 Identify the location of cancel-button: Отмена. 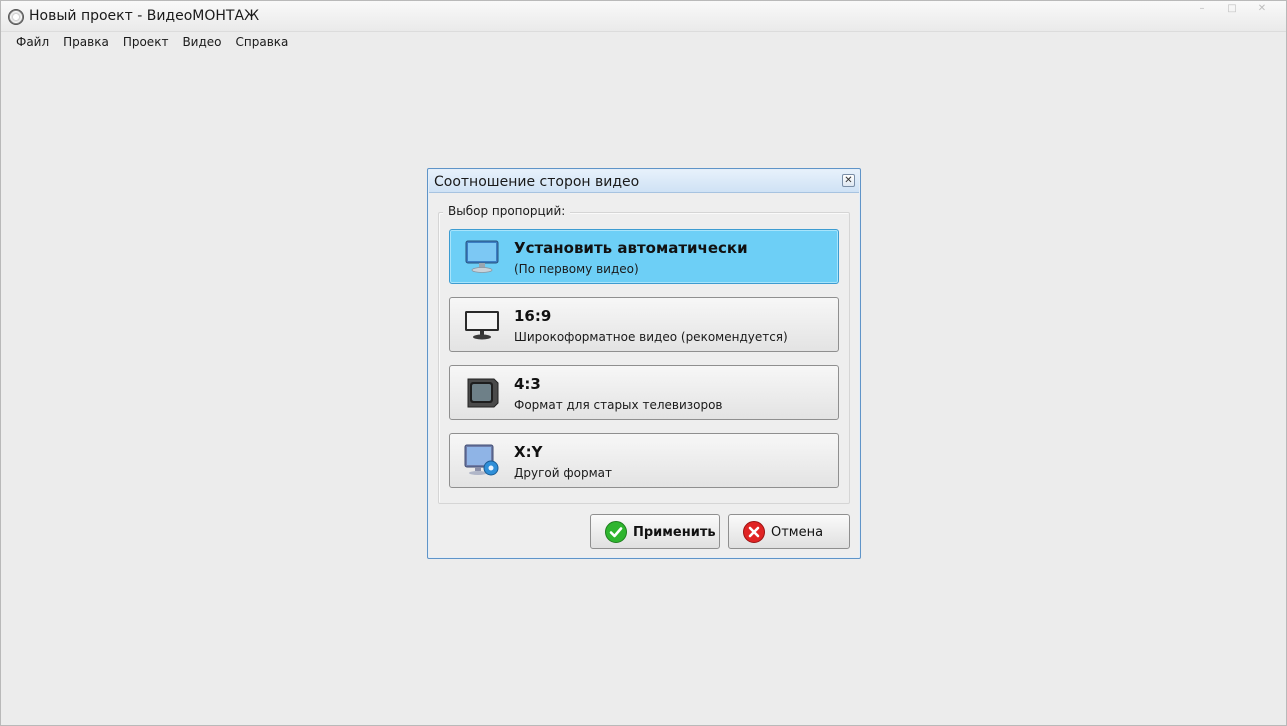
(789, 531).